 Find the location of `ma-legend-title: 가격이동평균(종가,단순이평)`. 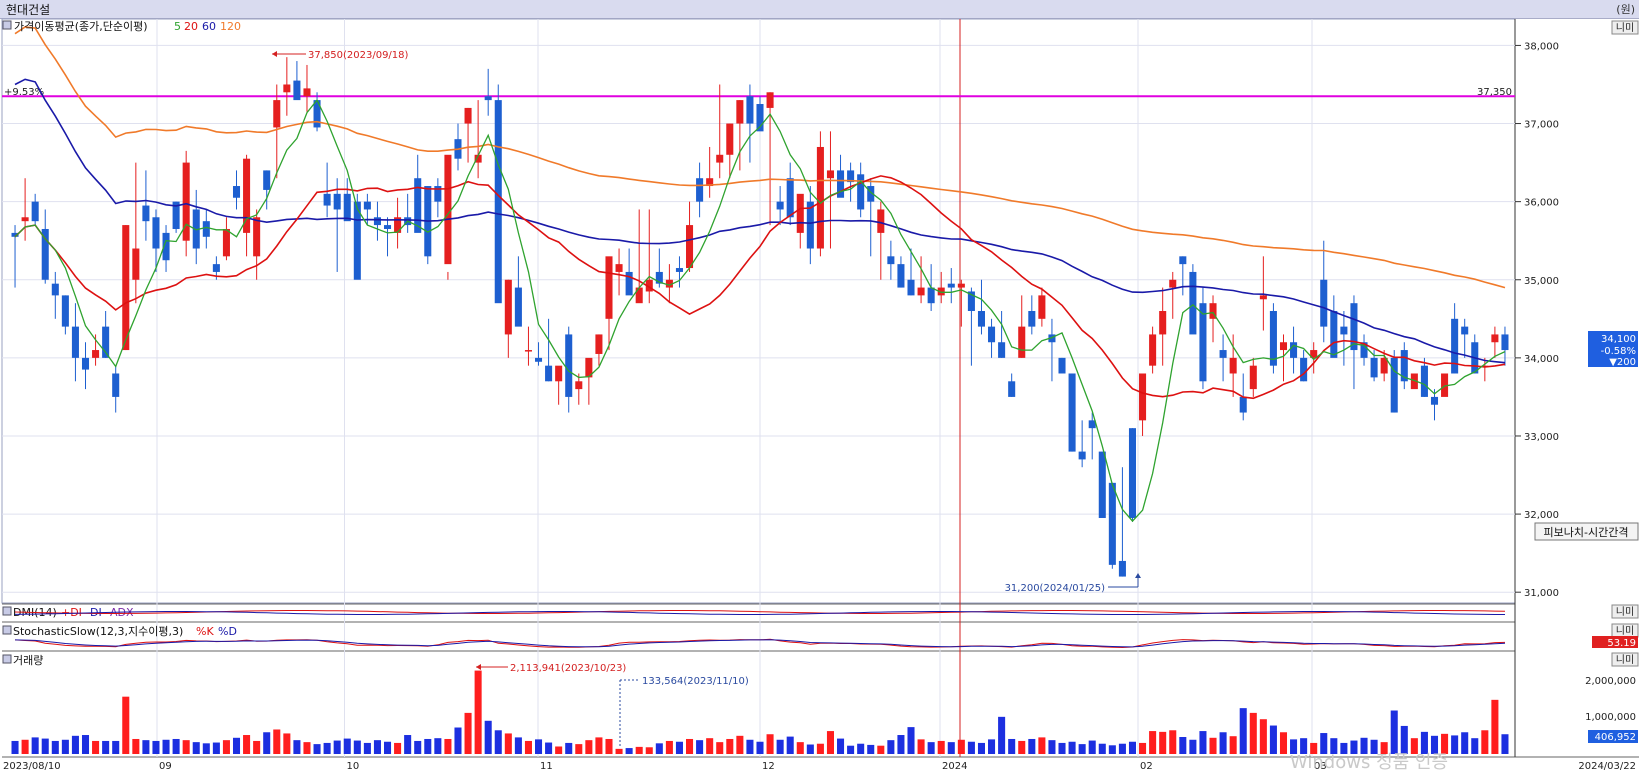

ma-legend-title: 가격이동평균(종가,단순이평) is located at coordinates (81, 26).